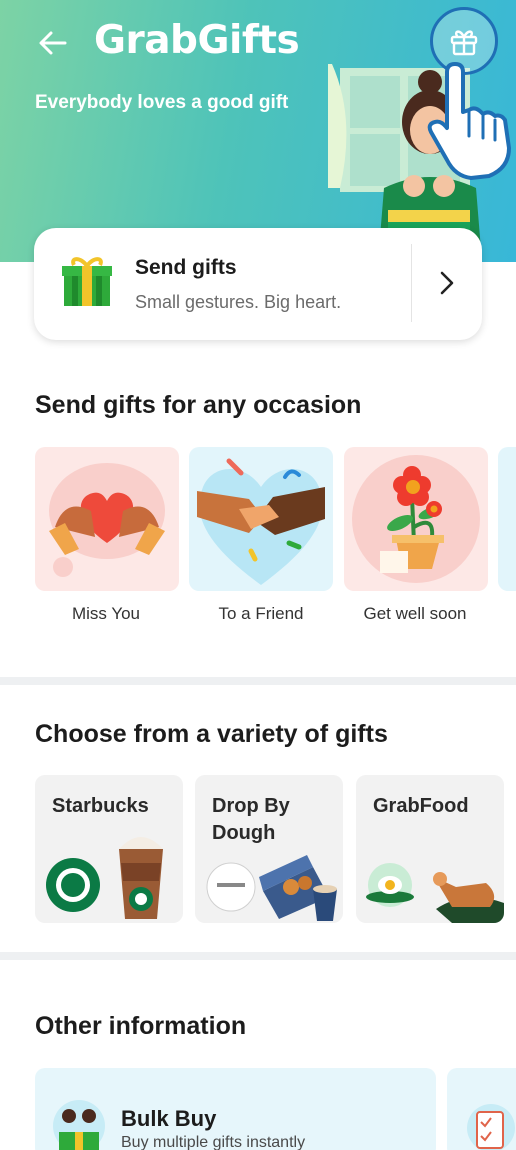  What do you see at coordinates (271, 888) in the screenshot?
I see `drop-by-dough-illustration` at bounding box center [271, 888].